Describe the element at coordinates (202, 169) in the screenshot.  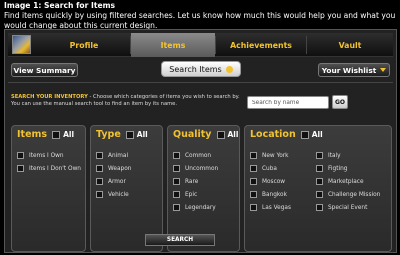
I see `option-label: Uncommon` at that location.